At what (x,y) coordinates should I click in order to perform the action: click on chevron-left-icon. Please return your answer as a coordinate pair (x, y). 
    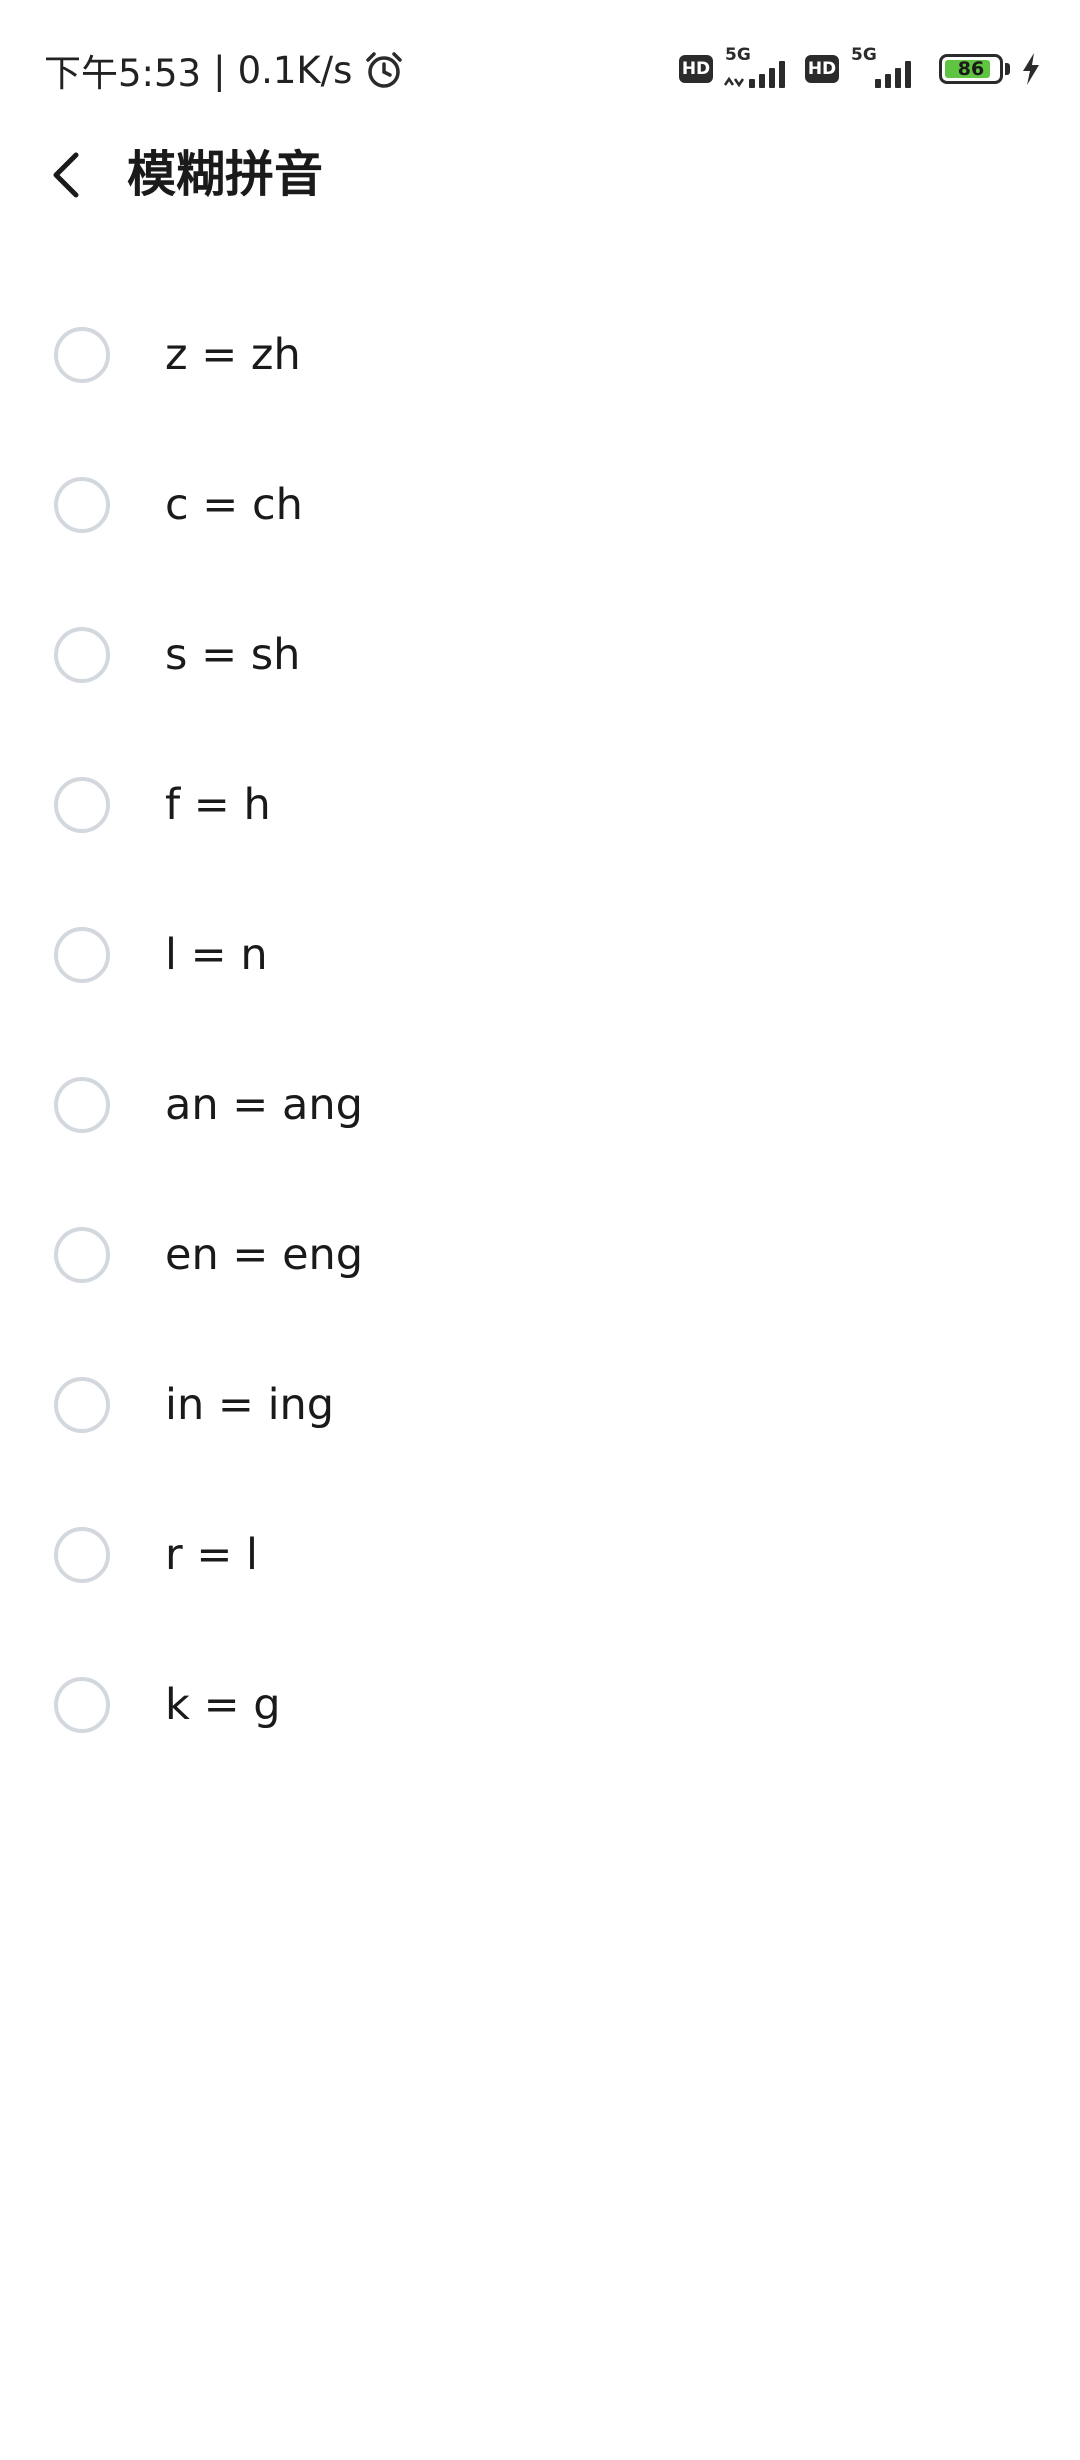
    Looking at the image, I should click on (66, 175).